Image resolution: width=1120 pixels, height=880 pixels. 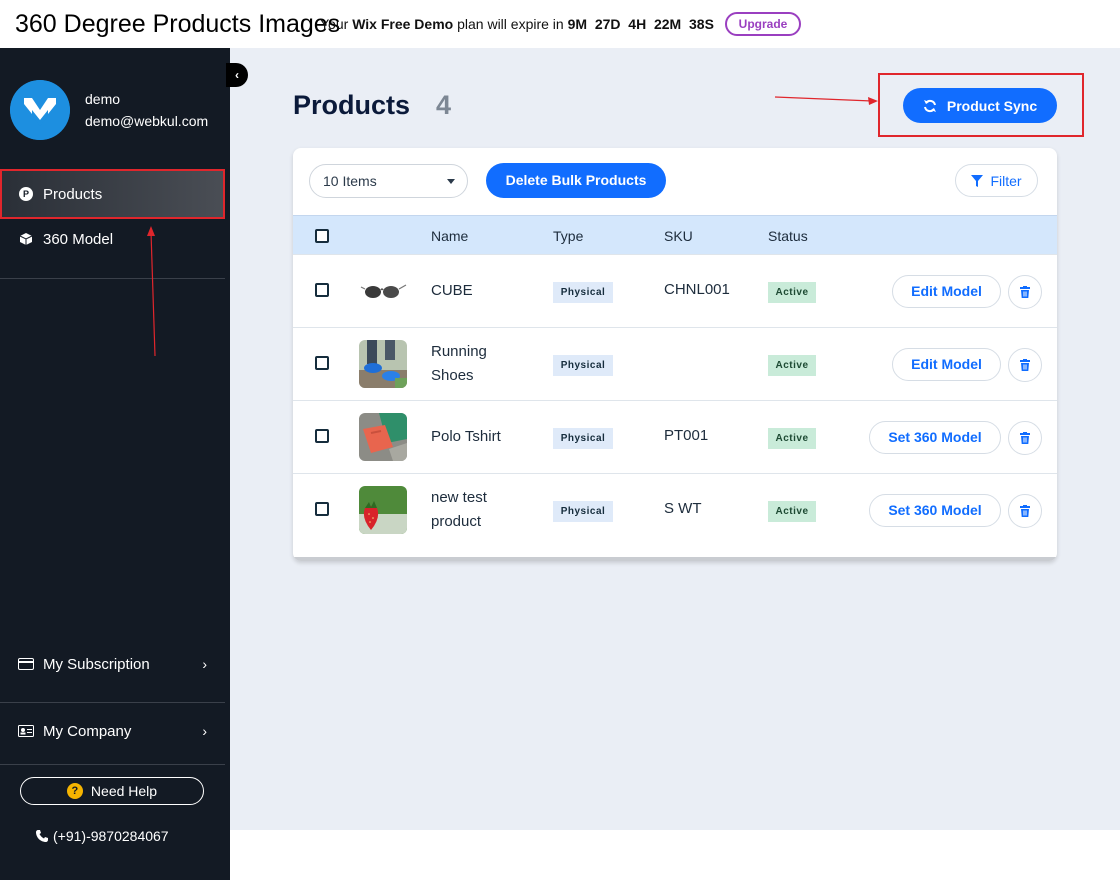 I want to click on sidebar-item-my-company: My Company ›, so click(x=112, y=731).